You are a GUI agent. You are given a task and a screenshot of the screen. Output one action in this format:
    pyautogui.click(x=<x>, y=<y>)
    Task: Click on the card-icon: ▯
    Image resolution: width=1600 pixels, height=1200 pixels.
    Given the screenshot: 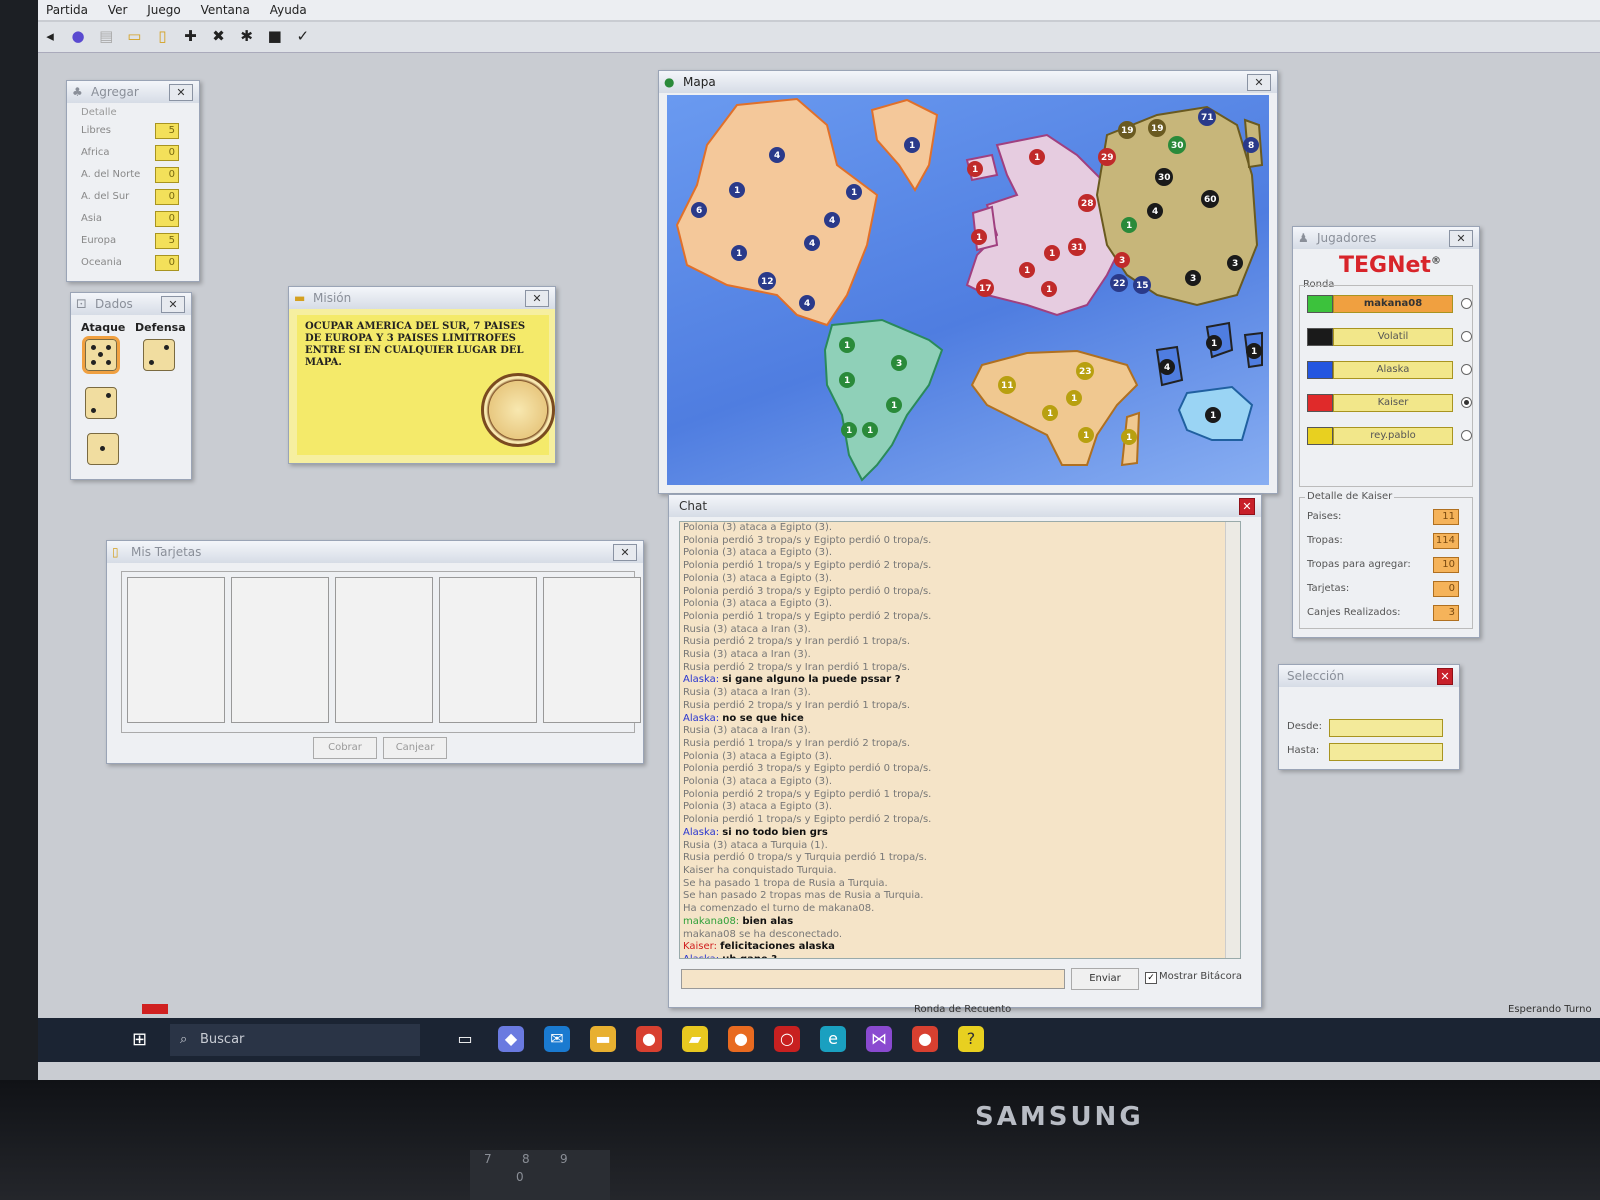 What is the action you would take?
    pyautogui.click(x=162, y=36)
    